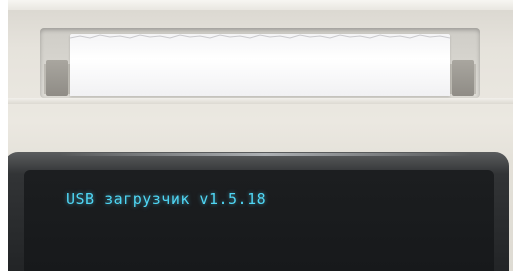 The width and height of the screenshot is (513, 271). What do you see at coordinates (265, 154) in the screenshot?
I see `bezel-highlight` at bounding box center [265, 154].